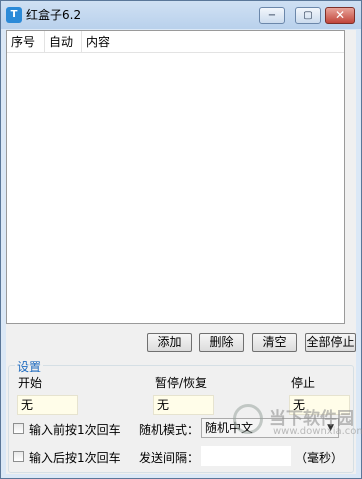  I want to click on maximize-button: ▢, so click(308, 15).